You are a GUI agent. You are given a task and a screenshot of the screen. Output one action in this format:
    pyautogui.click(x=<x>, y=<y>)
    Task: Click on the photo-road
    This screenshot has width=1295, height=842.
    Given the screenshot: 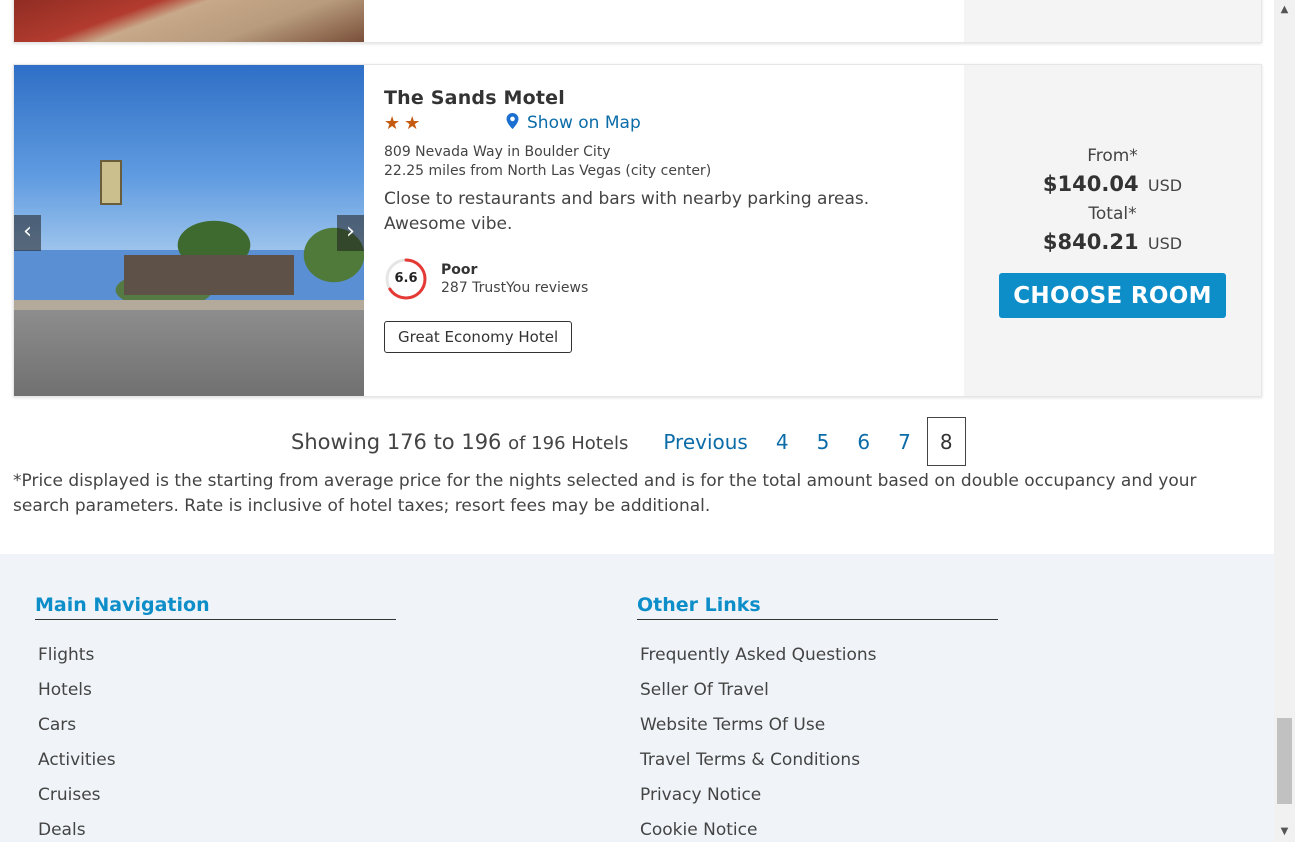 What is the action you would take?
    pyautogui.click(x=189, y=353)
    